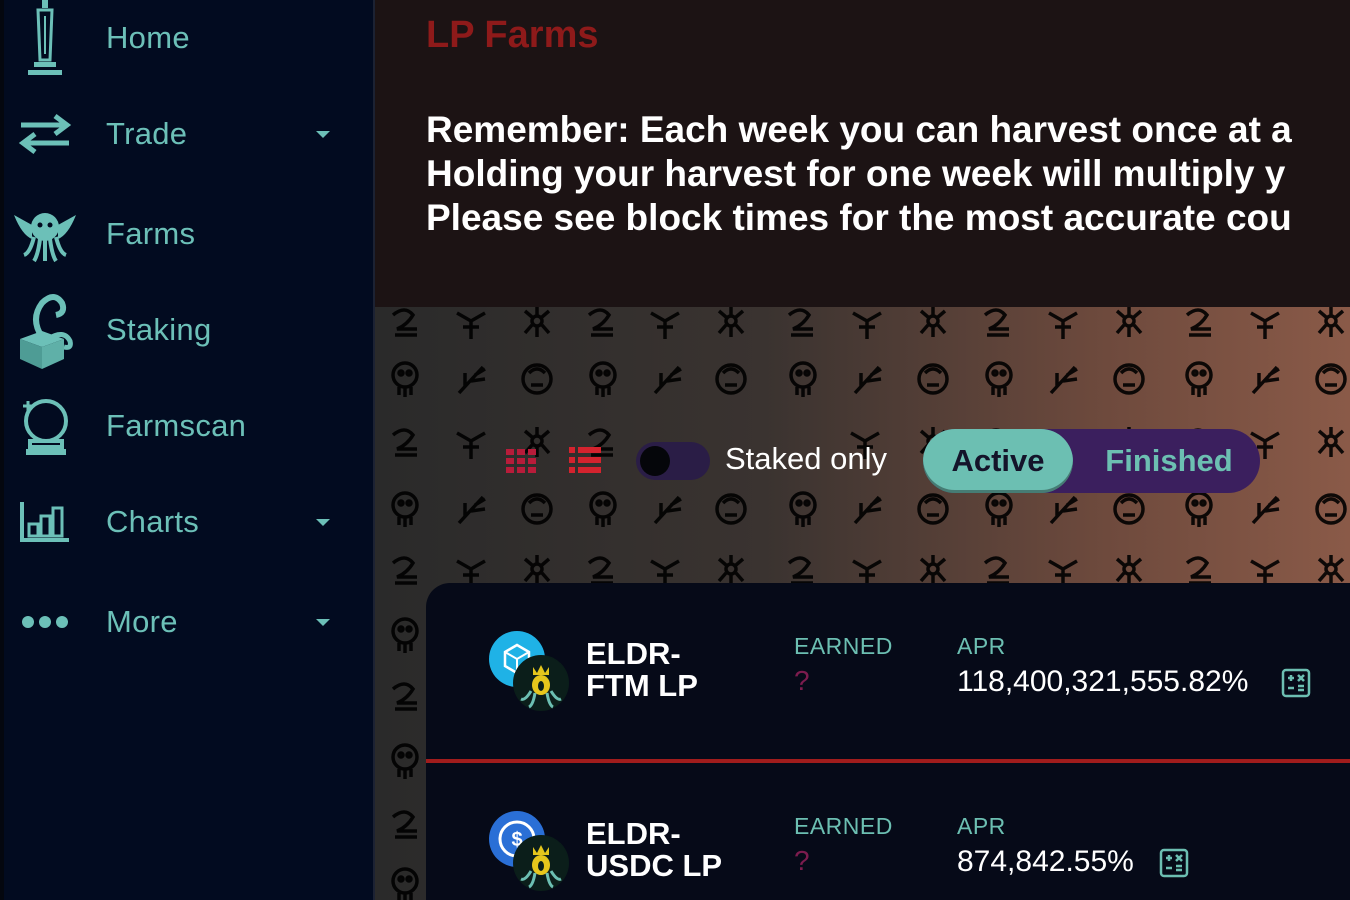 The image size is (1350, 900). I want to click on obelisk-icon, so click(45, 37).